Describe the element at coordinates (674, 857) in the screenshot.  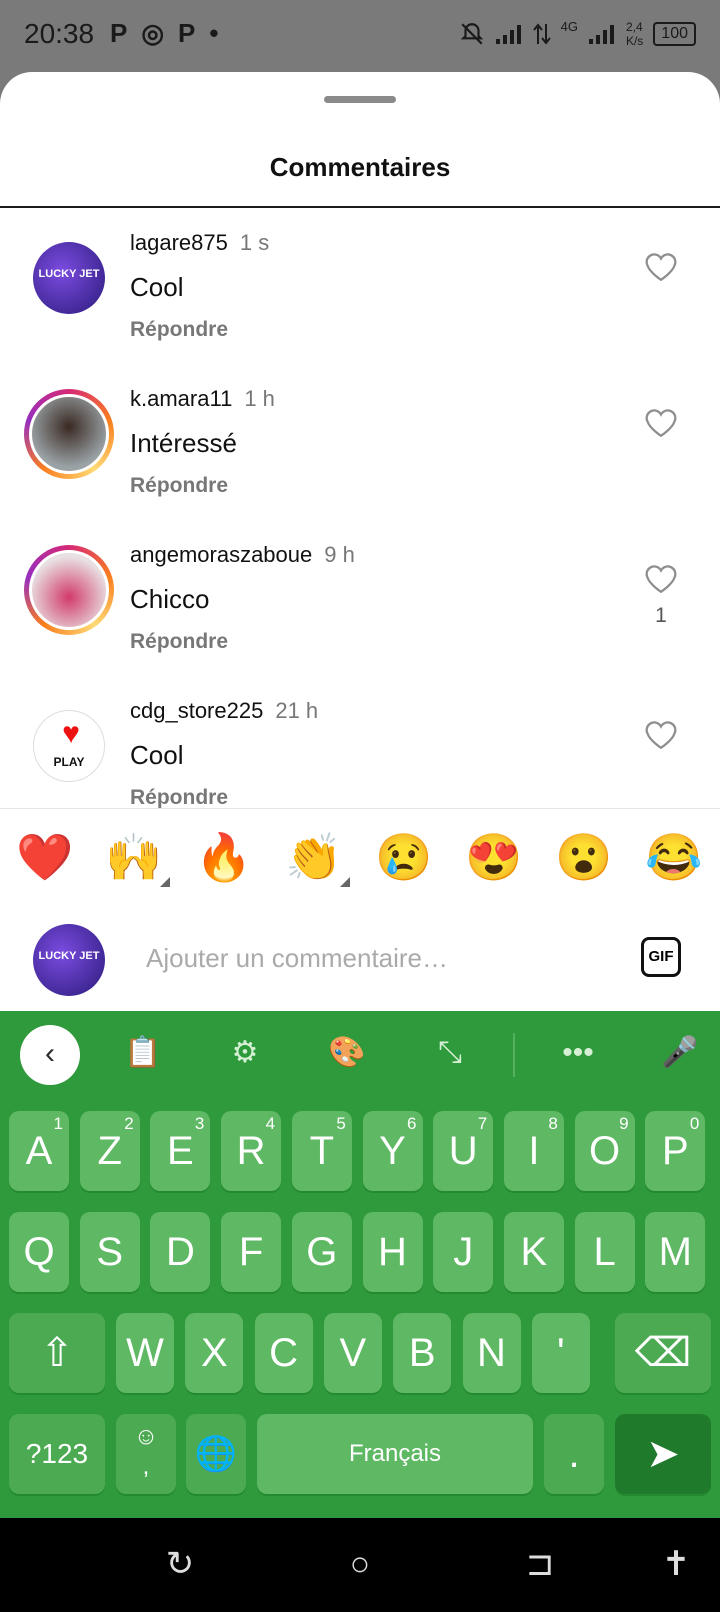
I see `emoji-laughing: 😂` at that location.